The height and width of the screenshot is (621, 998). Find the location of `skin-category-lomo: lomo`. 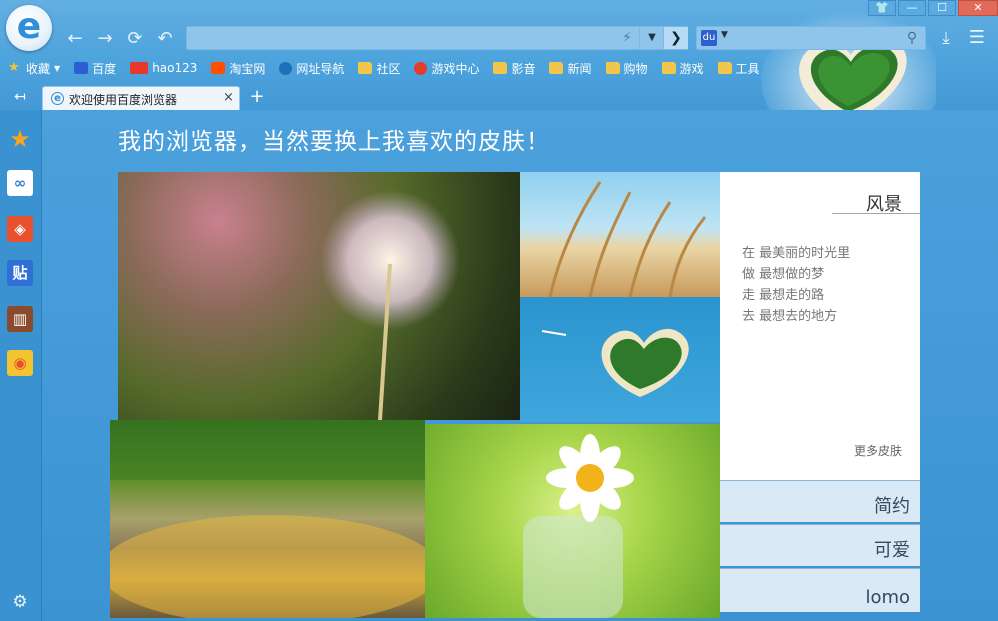

skin-category-lomo: lomo is located at coordinates (820, 590).